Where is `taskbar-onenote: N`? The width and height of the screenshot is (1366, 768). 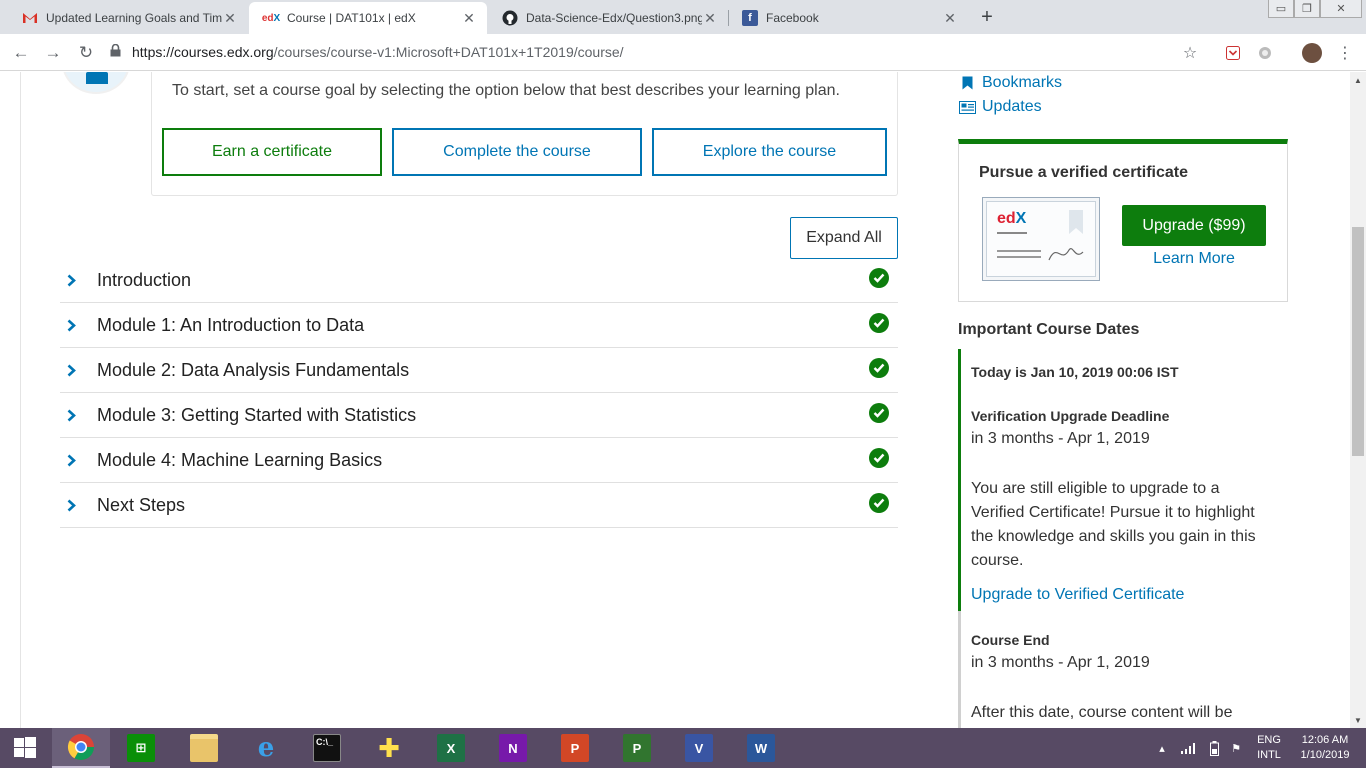 taskbar-onenote: N is located at coordinates (513, 748).